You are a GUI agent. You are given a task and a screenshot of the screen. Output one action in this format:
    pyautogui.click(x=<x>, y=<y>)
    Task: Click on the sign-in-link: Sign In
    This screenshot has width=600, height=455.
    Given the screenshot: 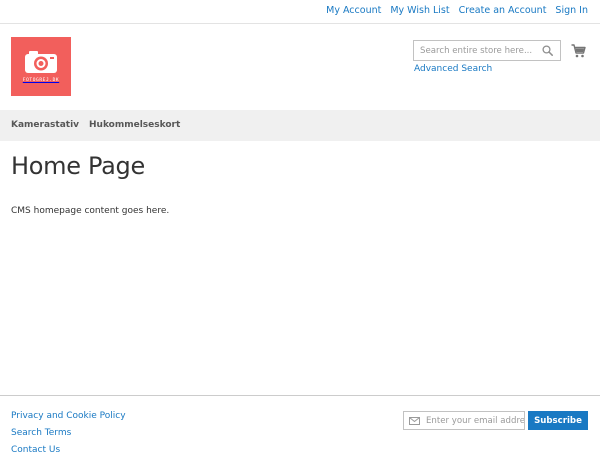 What is the action you would take?
    pyautogui.click(x=571, y=10)
    